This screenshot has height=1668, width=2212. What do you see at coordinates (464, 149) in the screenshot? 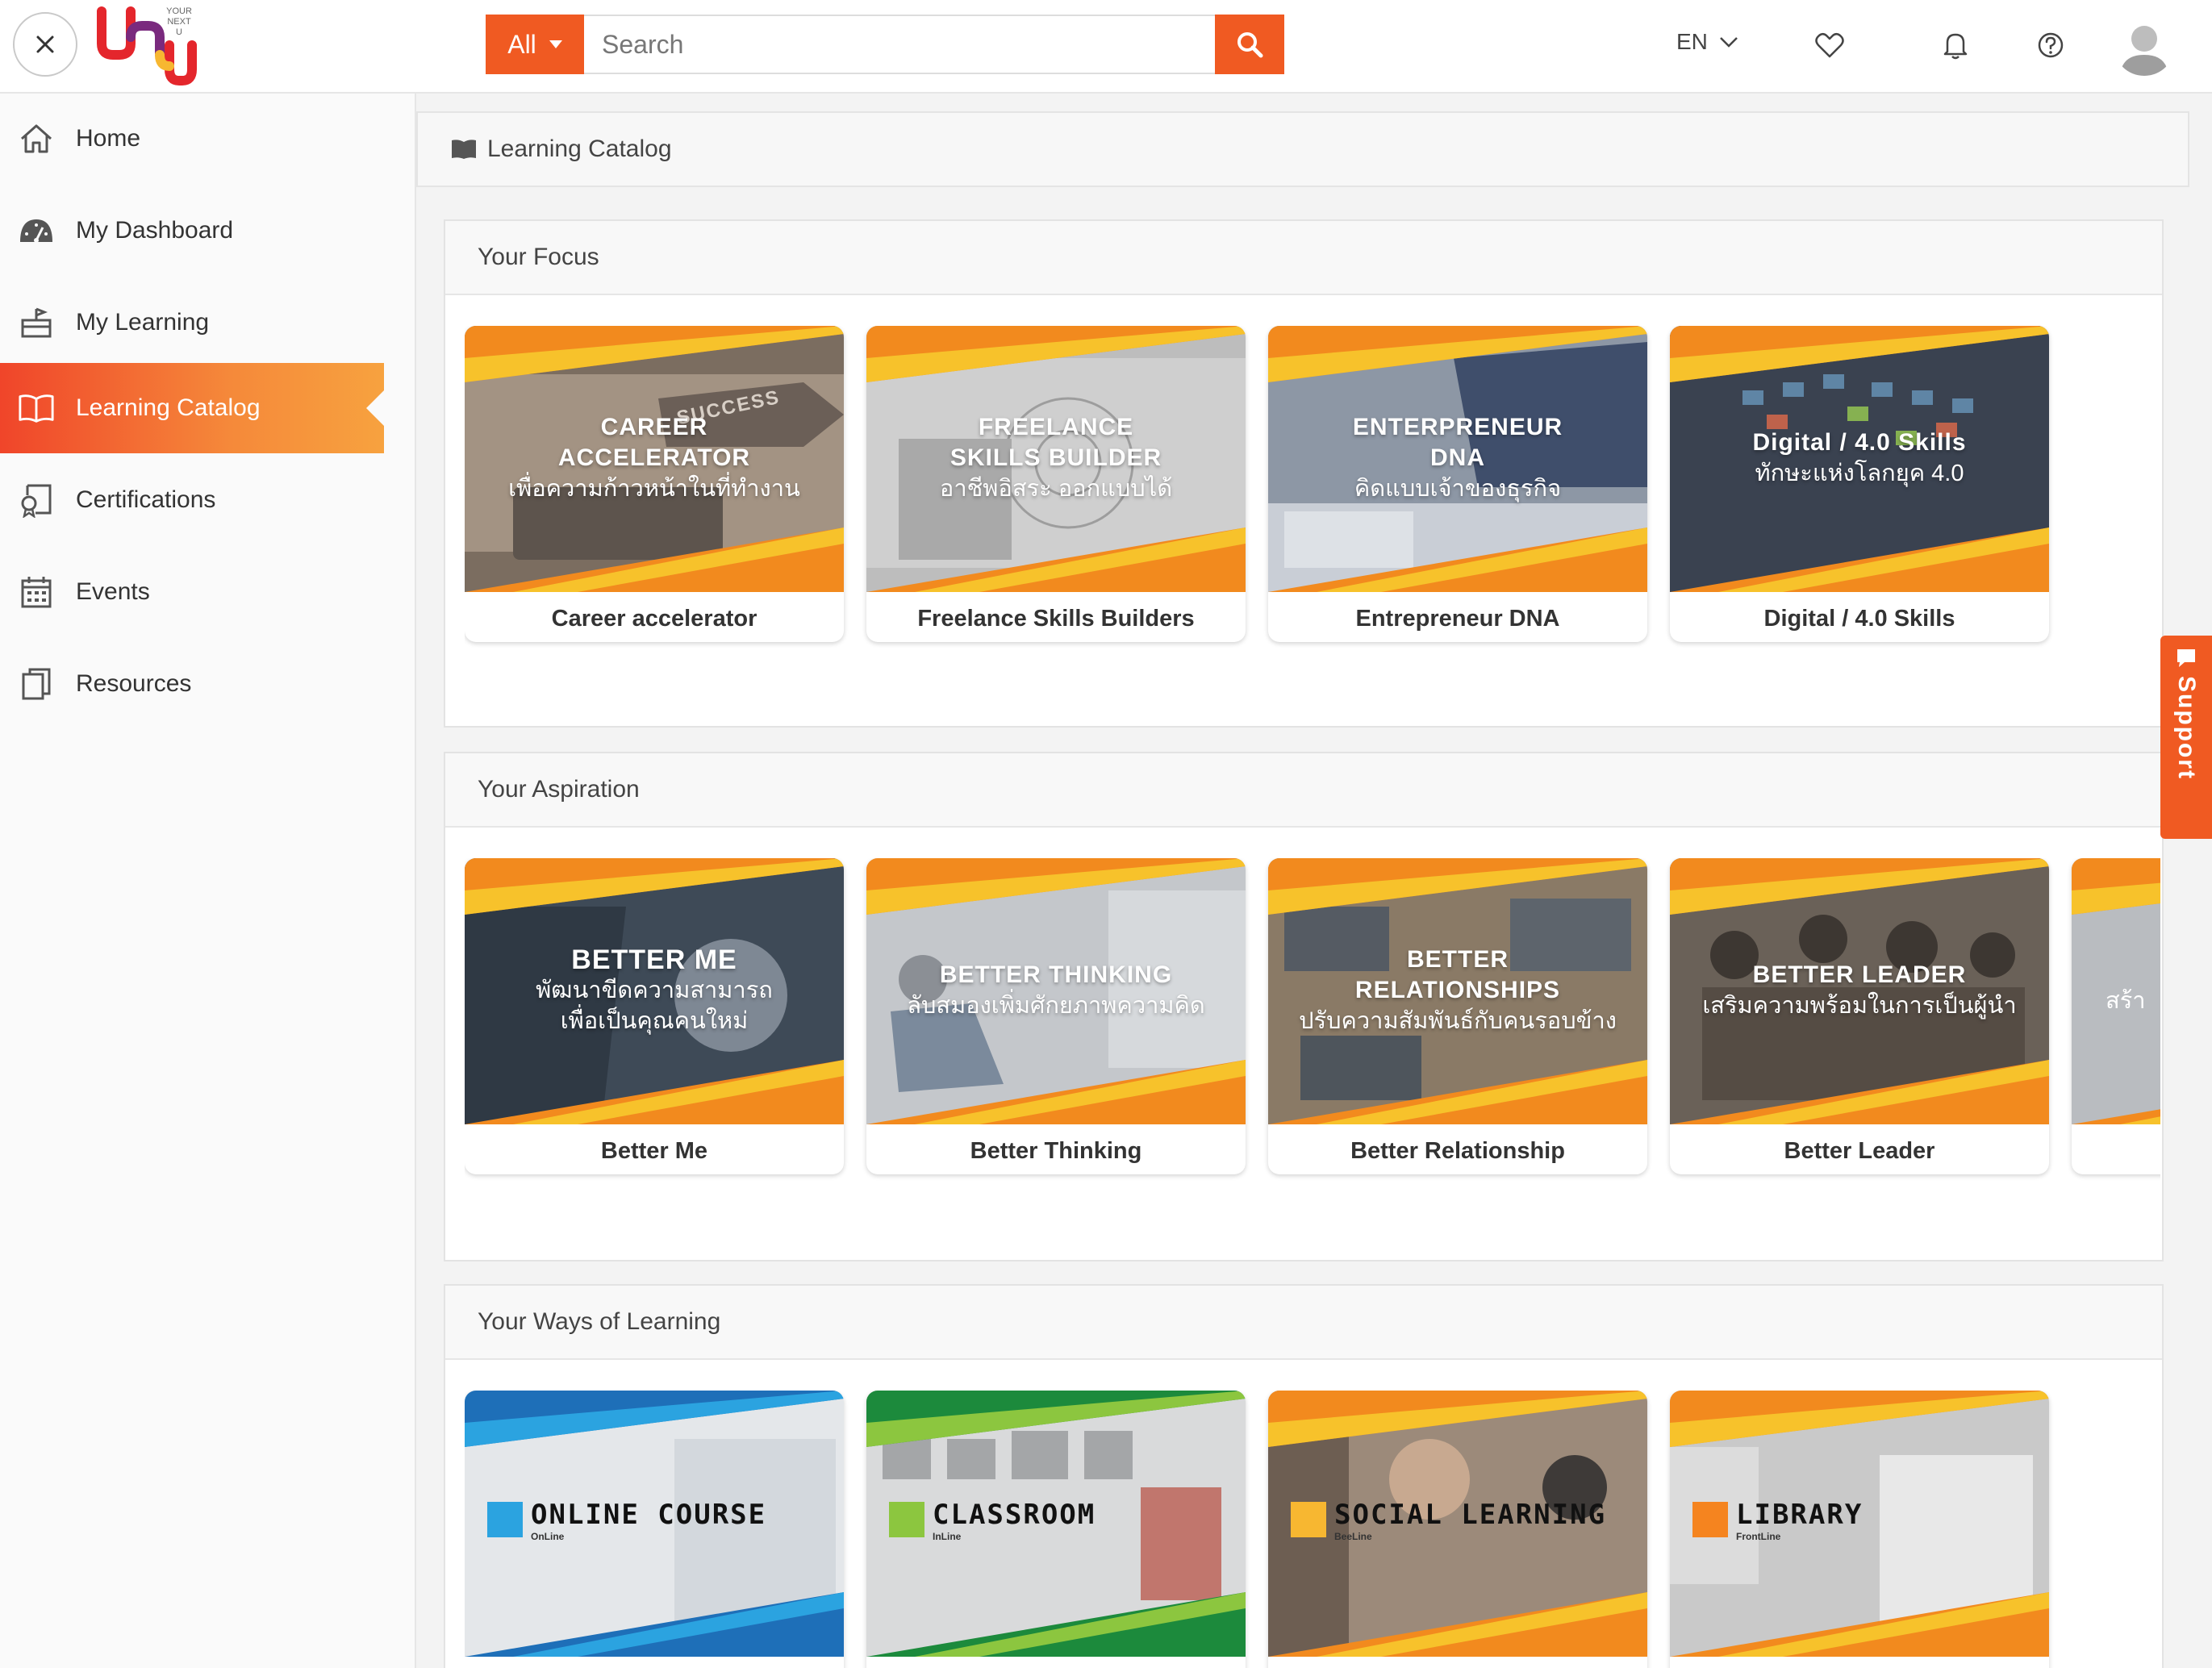
I see `book-open-icon` at bounding box center [464, 149].